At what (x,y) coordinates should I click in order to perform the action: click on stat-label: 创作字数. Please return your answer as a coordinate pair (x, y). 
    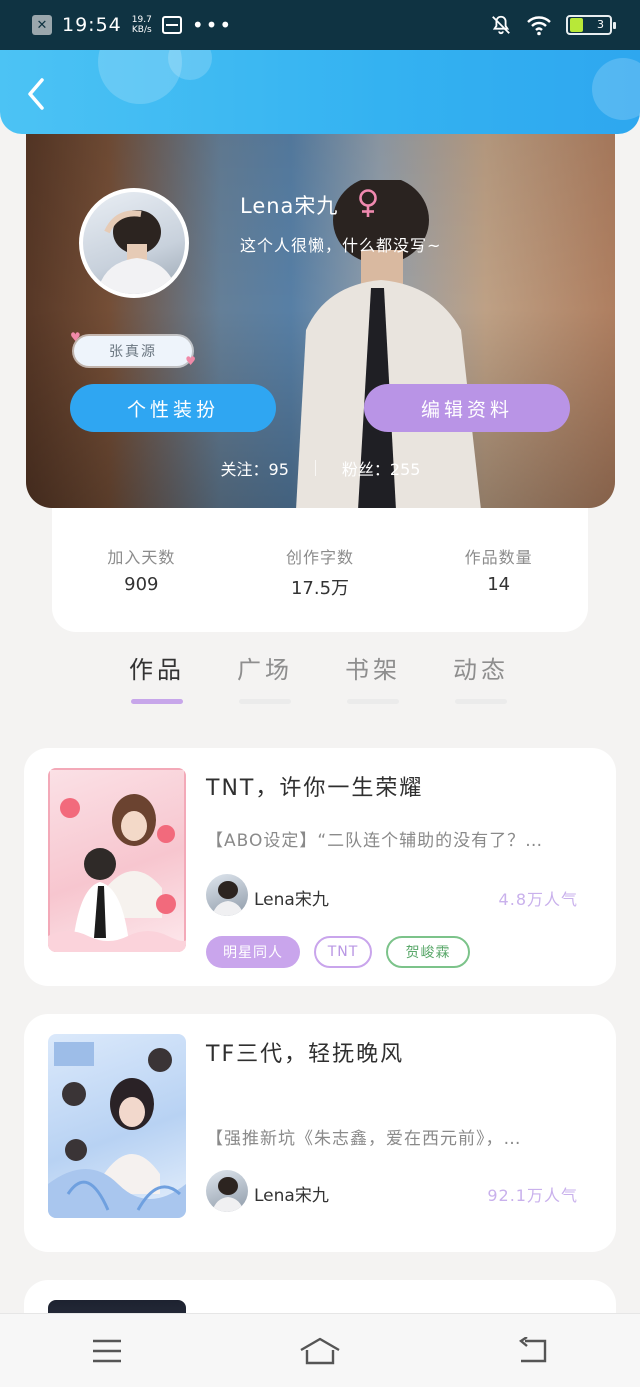
    Looking at the image, I should click on (319, 557).